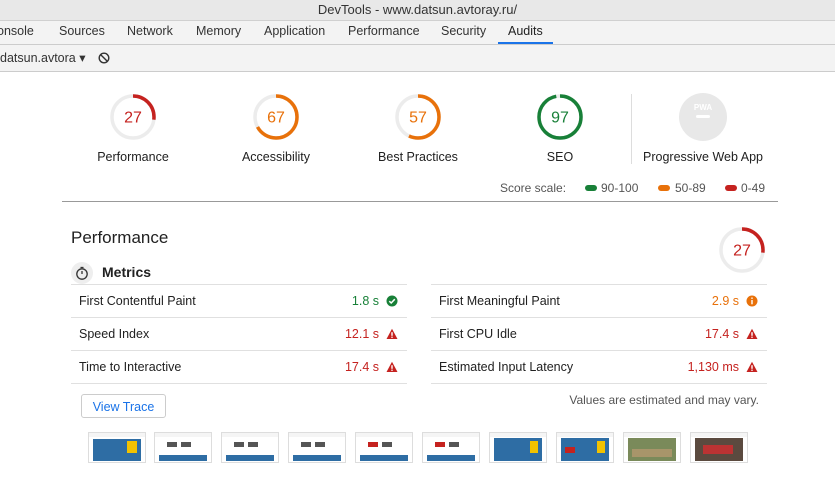  Describe the element at coordinates (690, 188) in the screenshot. I see `scale-range-mid: 50-89` at that location.